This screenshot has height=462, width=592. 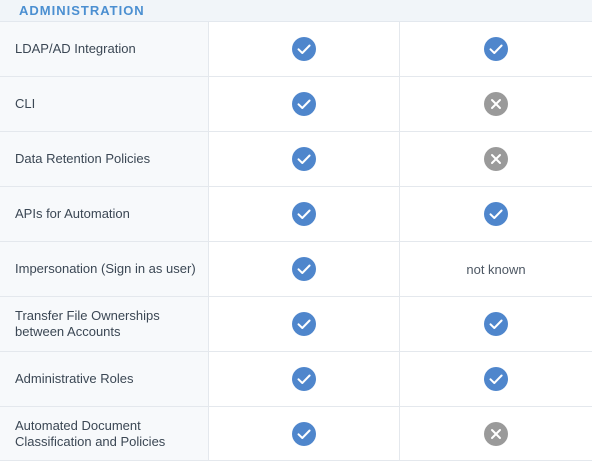 I want to click on value-cell: not known, so click(x=496, y=269).